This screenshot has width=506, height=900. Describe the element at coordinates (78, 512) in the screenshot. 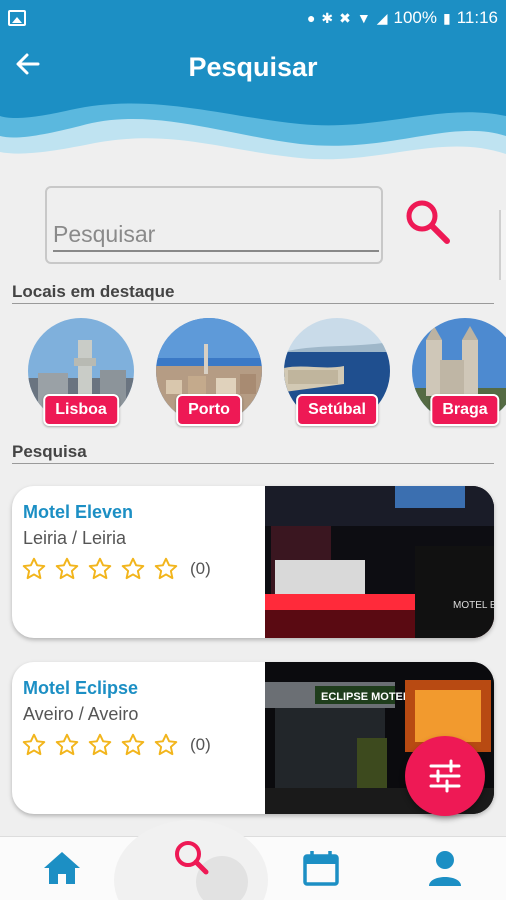

I see `result-name: Motel Eleven` at that location.